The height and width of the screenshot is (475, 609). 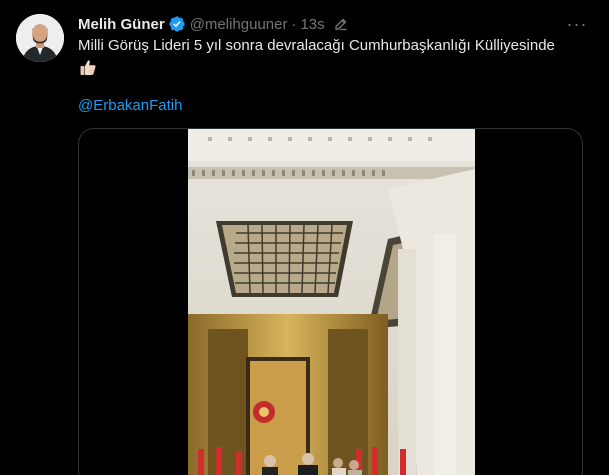 I want to click on author-handle: @melihguuner, so click(x=239, y=24).